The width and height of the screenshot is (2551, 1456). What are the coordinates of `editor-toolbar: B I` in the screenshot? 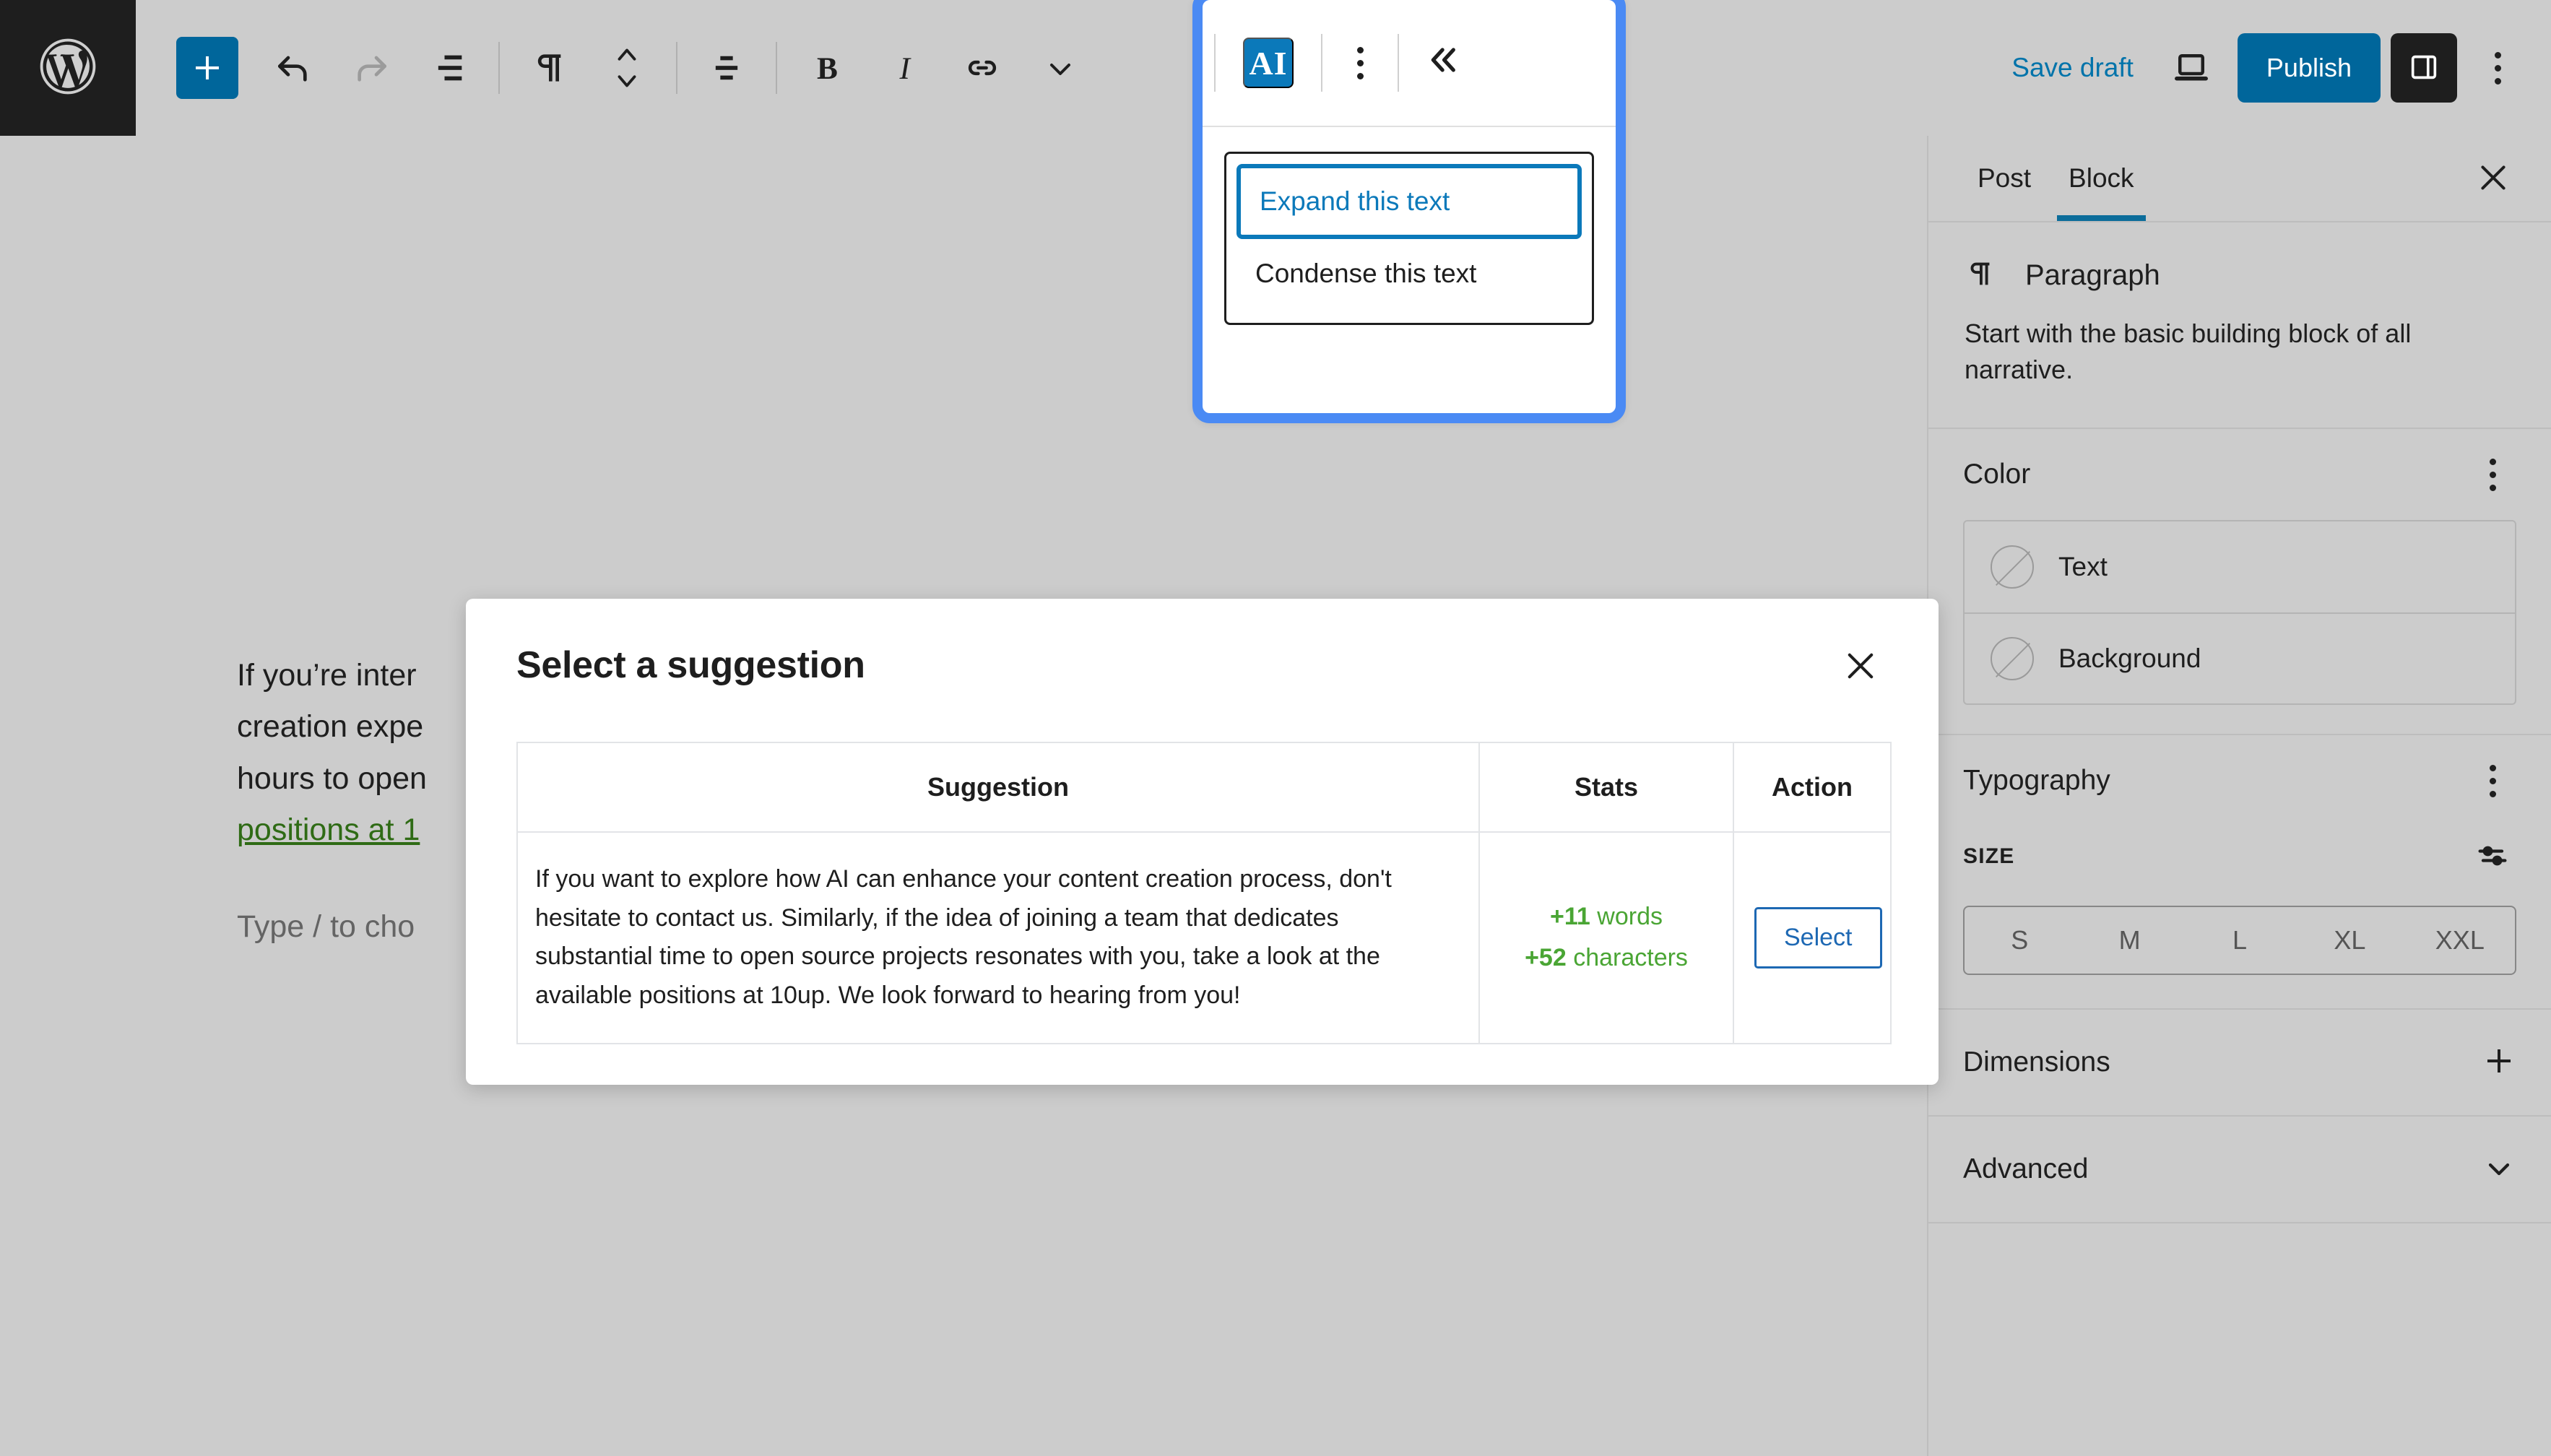 It's located at (617, 68).